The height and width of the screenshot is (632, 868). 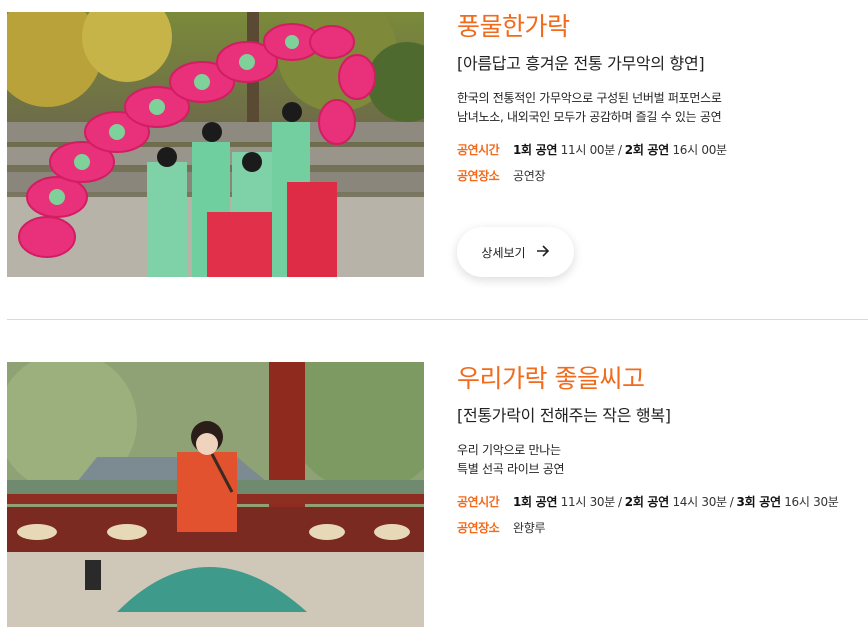 What do you see at coordinates (503, 252) in the screenshot?
I see `details-button-label: 상세보기` at bounding box center [503, 252].